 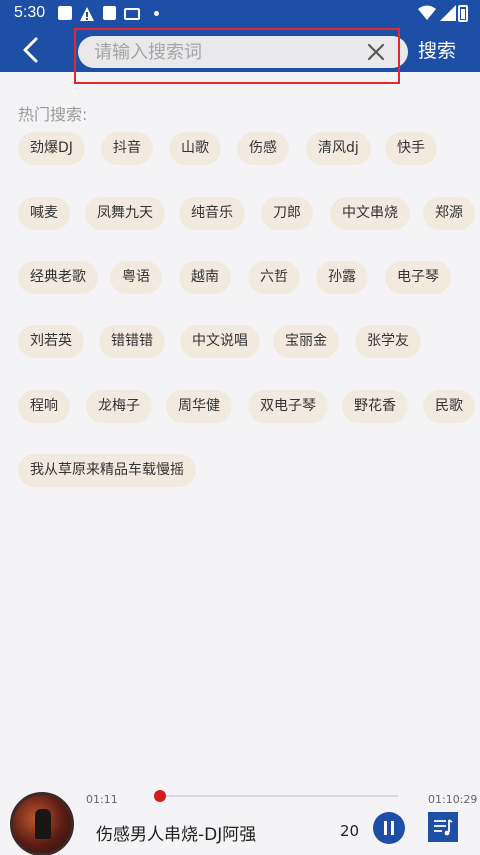 I want to click on hot-tag: 快手, so click(x=411, y=148).